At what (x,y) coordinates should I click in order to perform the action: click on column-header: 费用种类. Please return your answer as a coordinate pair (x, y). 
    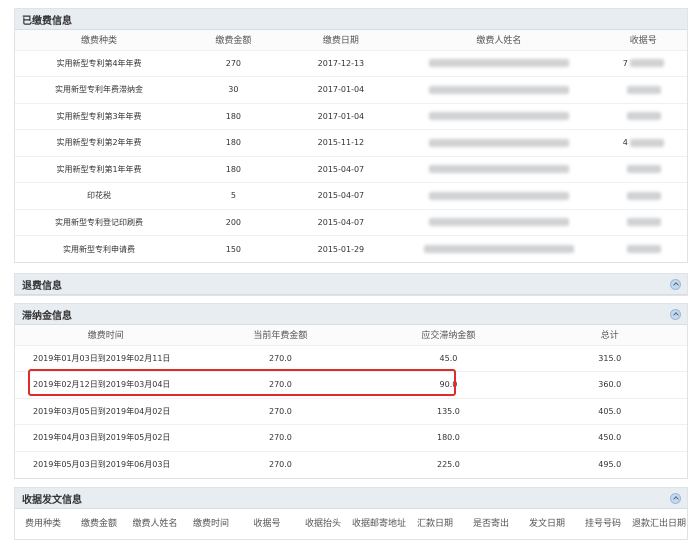
    Looking at the image, I should click on (43, 524).